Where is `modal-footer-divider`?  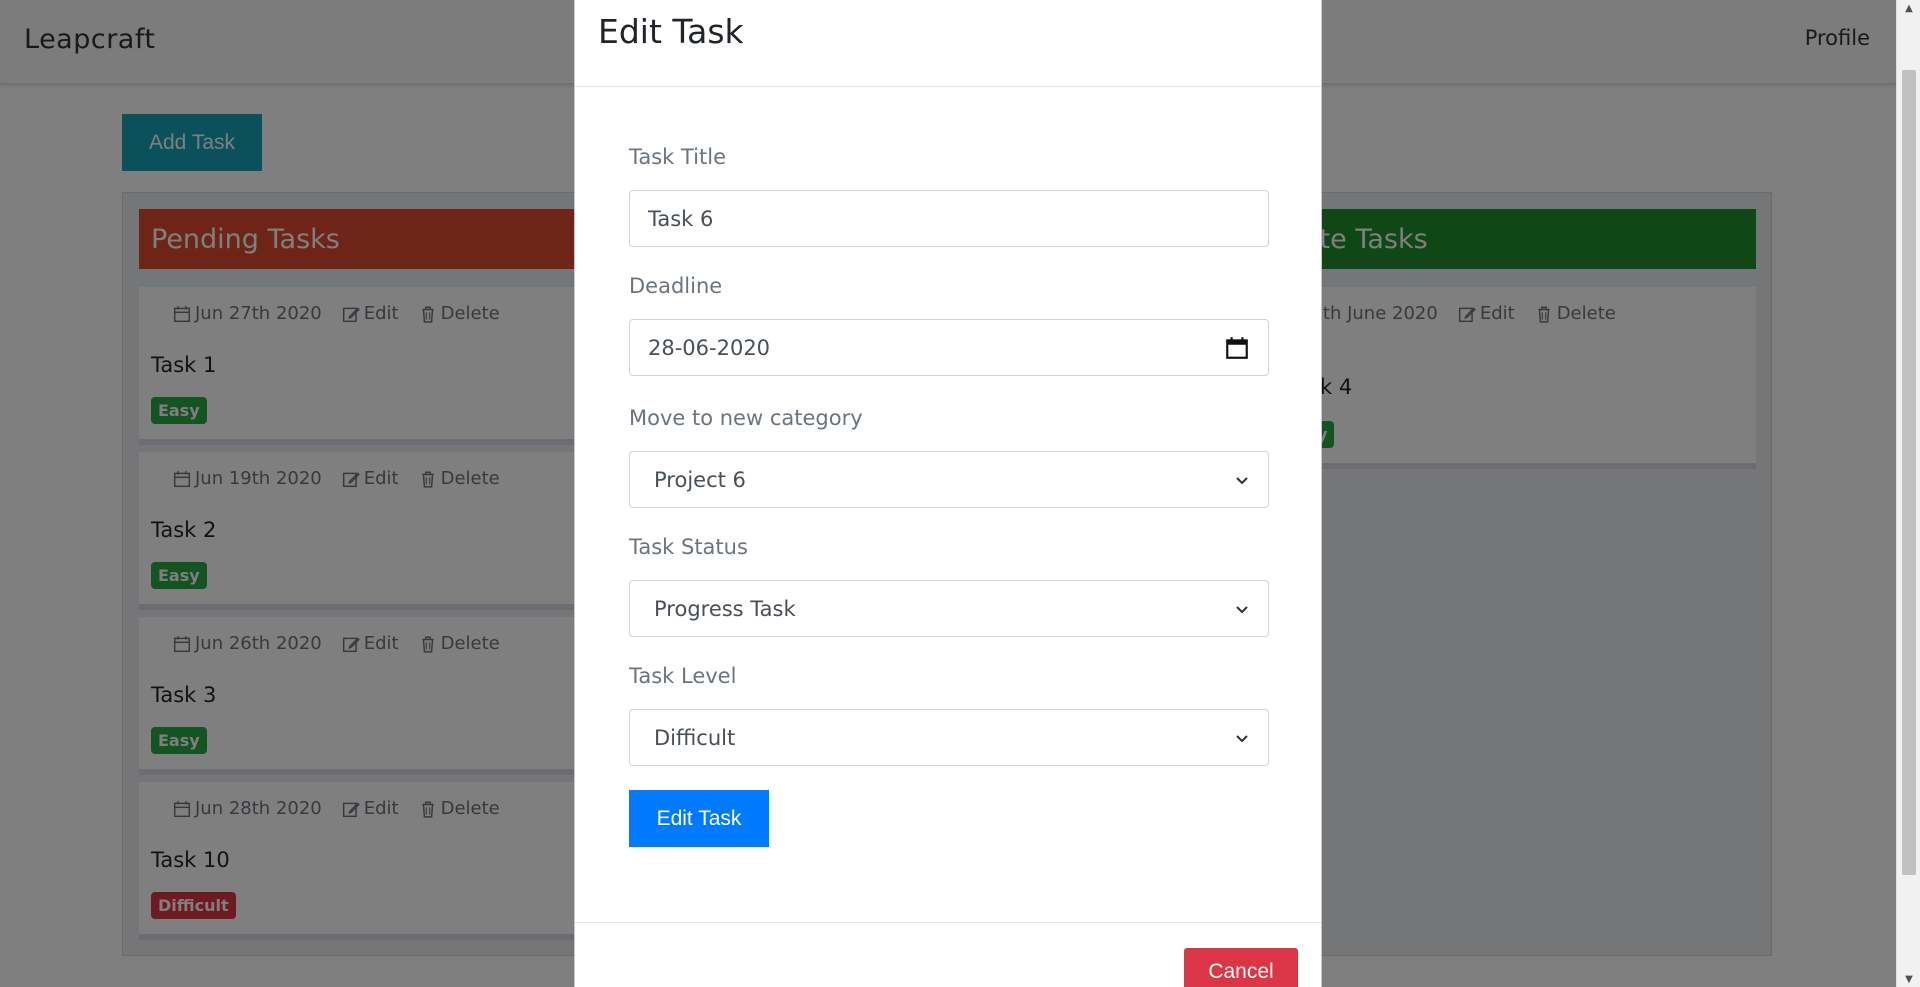
modal-footer-divider is located at coordinates (948, 922).